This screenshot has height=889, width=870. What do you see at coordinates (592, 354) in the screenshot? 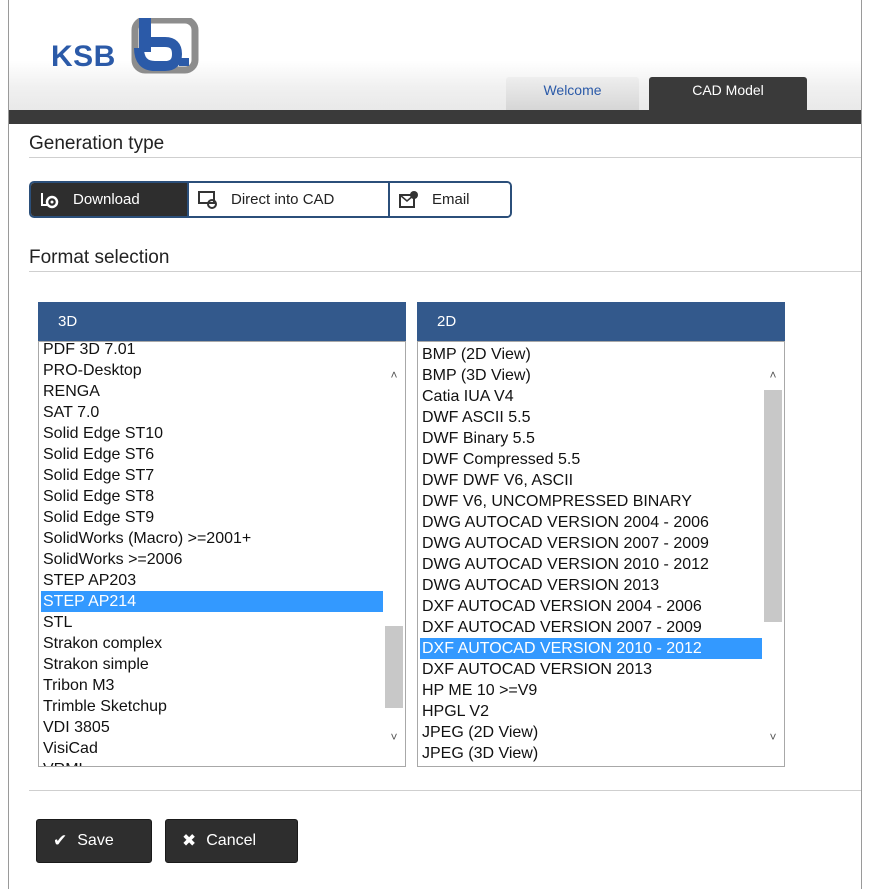
I see `2d-list-item: BMP (2D View)` at bounding box center [592, 354].